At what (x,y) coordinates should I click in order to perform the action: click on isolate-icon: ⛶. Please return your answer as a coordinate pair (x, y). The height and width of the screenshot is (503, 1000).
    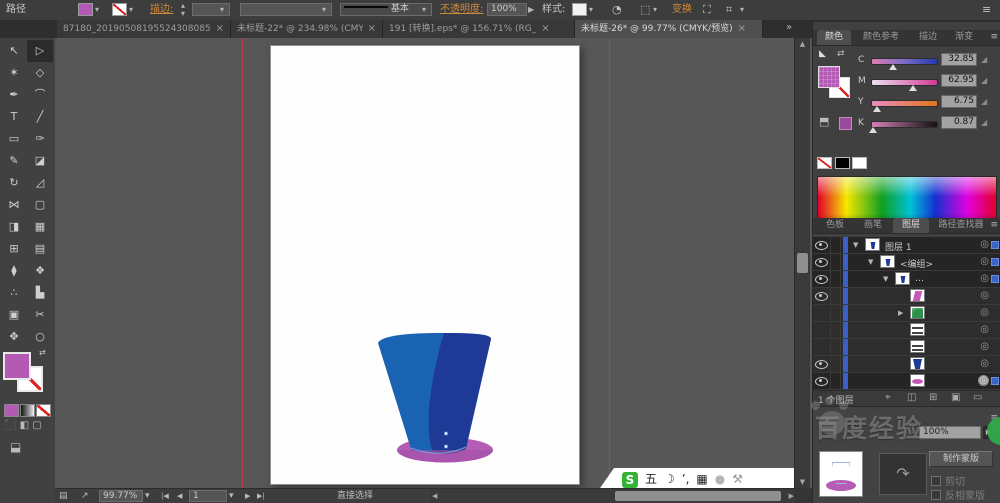
    Looking at the image, I should click on (707, 10).